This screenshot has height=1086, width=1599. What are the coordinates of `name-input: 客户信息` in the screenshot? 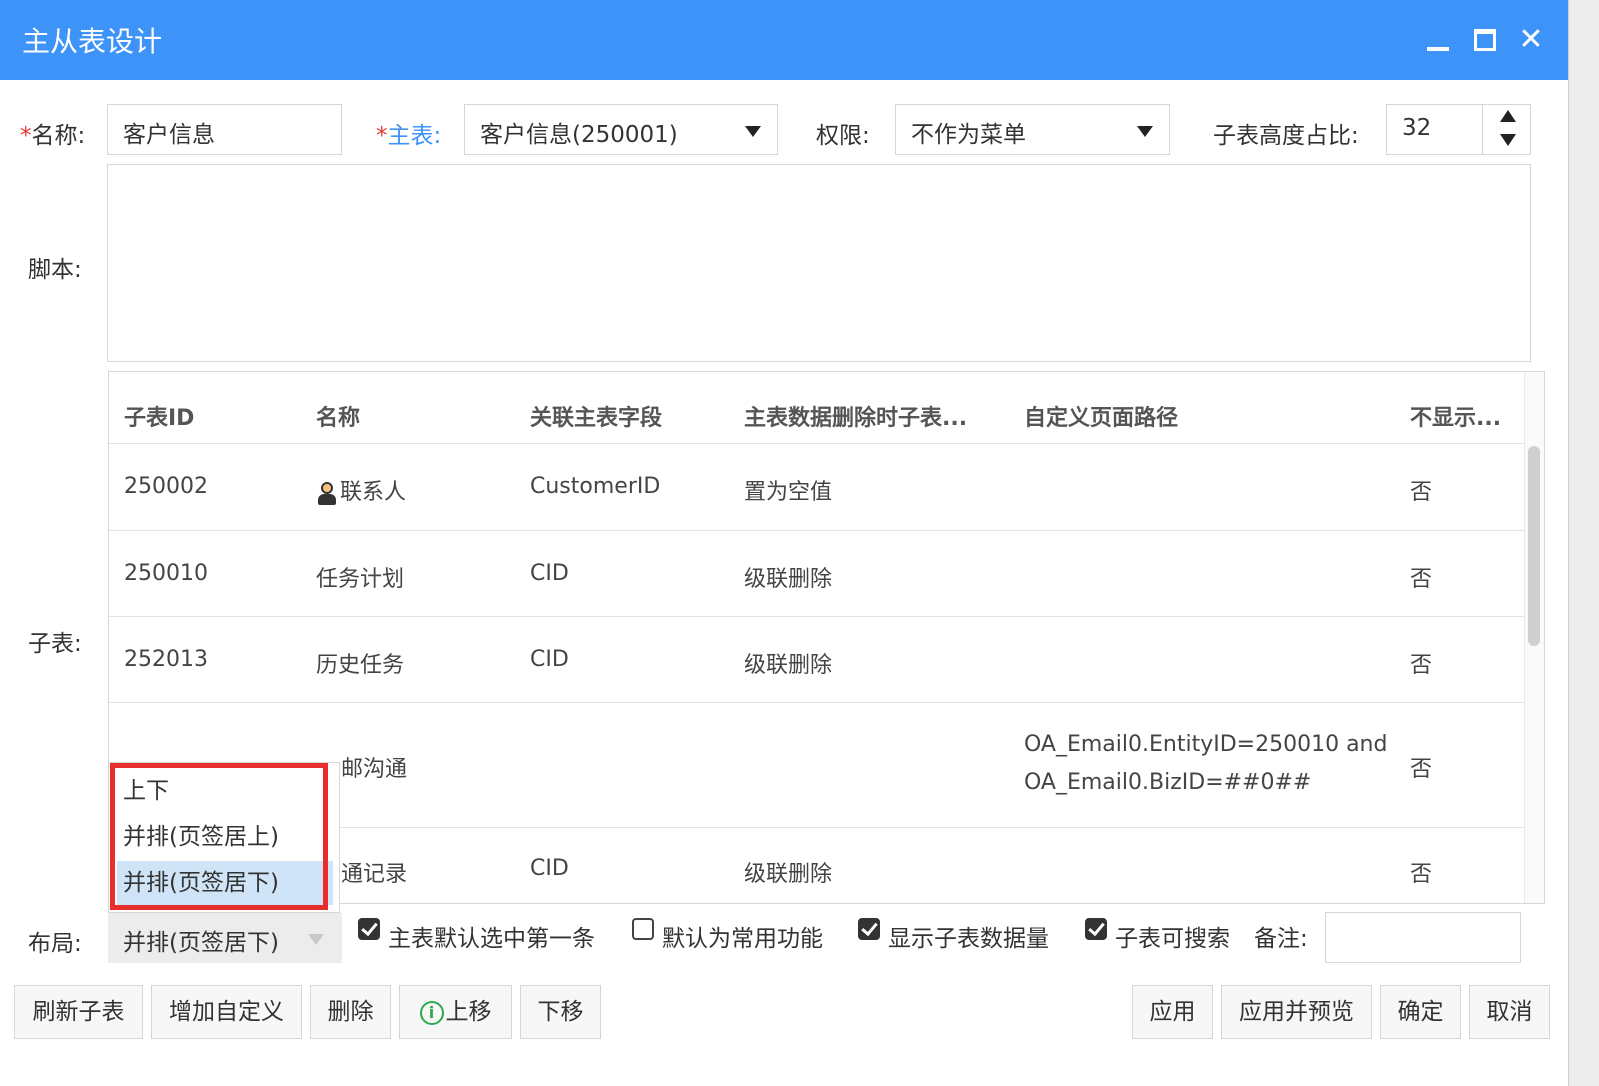 It's located at (224, 129).